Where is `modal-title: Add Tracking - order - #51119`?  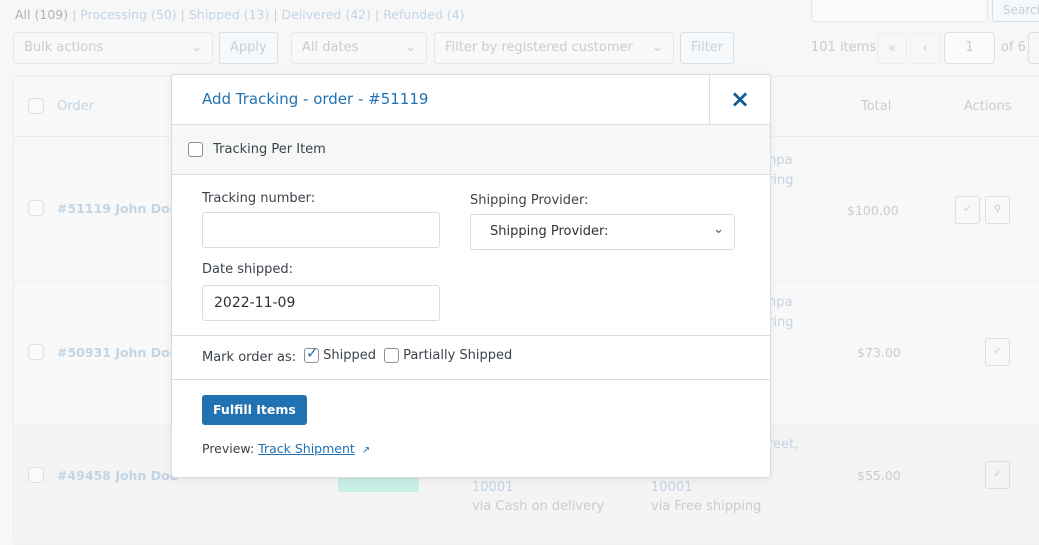 modal-title: Add Tracking - order - #51119 is located at coordinates (315, 99).